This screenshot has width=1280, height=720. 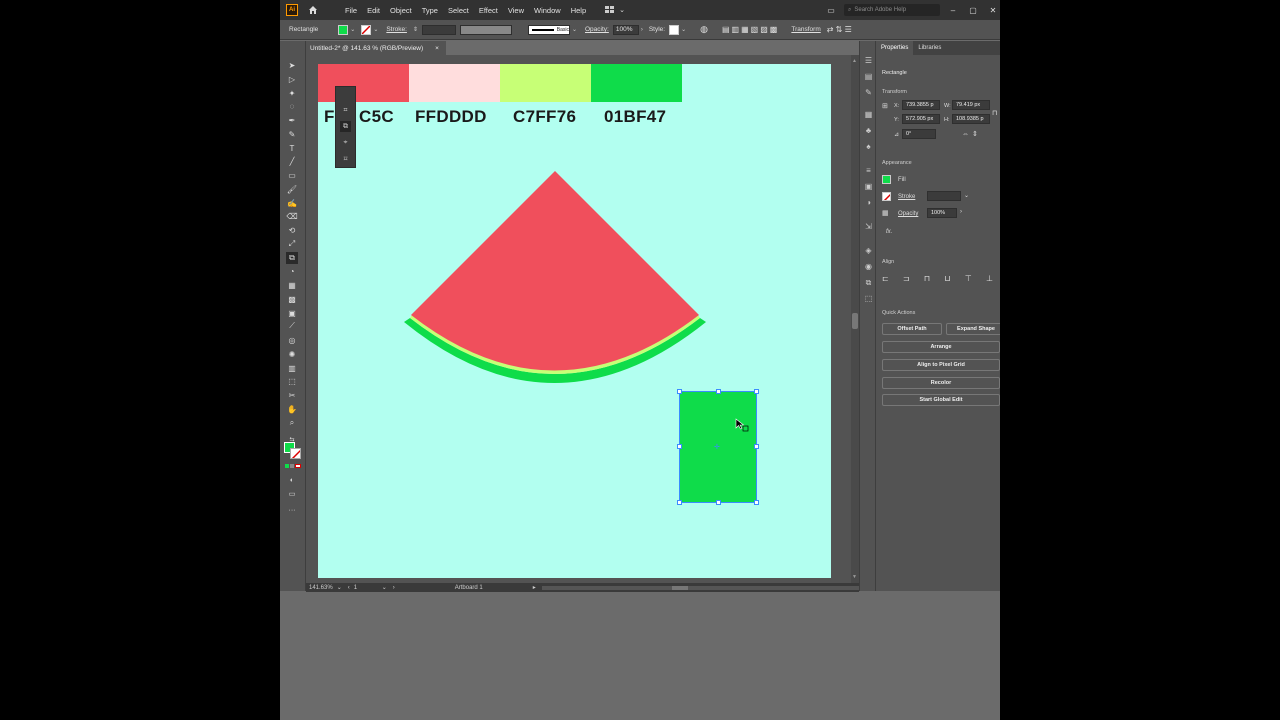 I want to click on align-icons: ▤▥▦▧▨▩, so click(x=750, y=29).